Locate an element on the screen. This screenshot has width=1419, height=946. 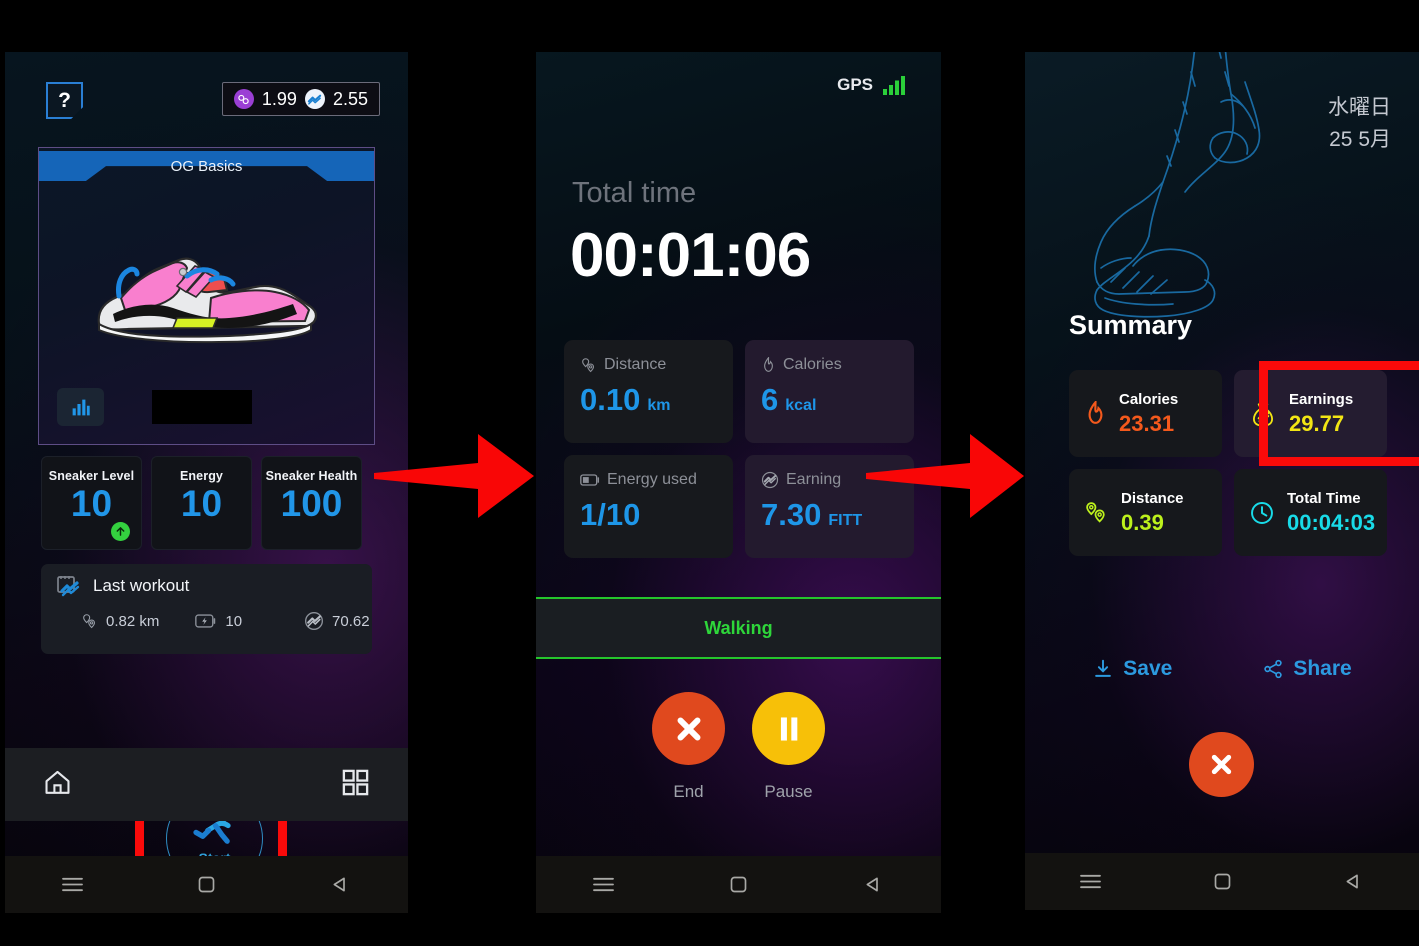
stat-value: 100 is located at coordinates (311, 503).